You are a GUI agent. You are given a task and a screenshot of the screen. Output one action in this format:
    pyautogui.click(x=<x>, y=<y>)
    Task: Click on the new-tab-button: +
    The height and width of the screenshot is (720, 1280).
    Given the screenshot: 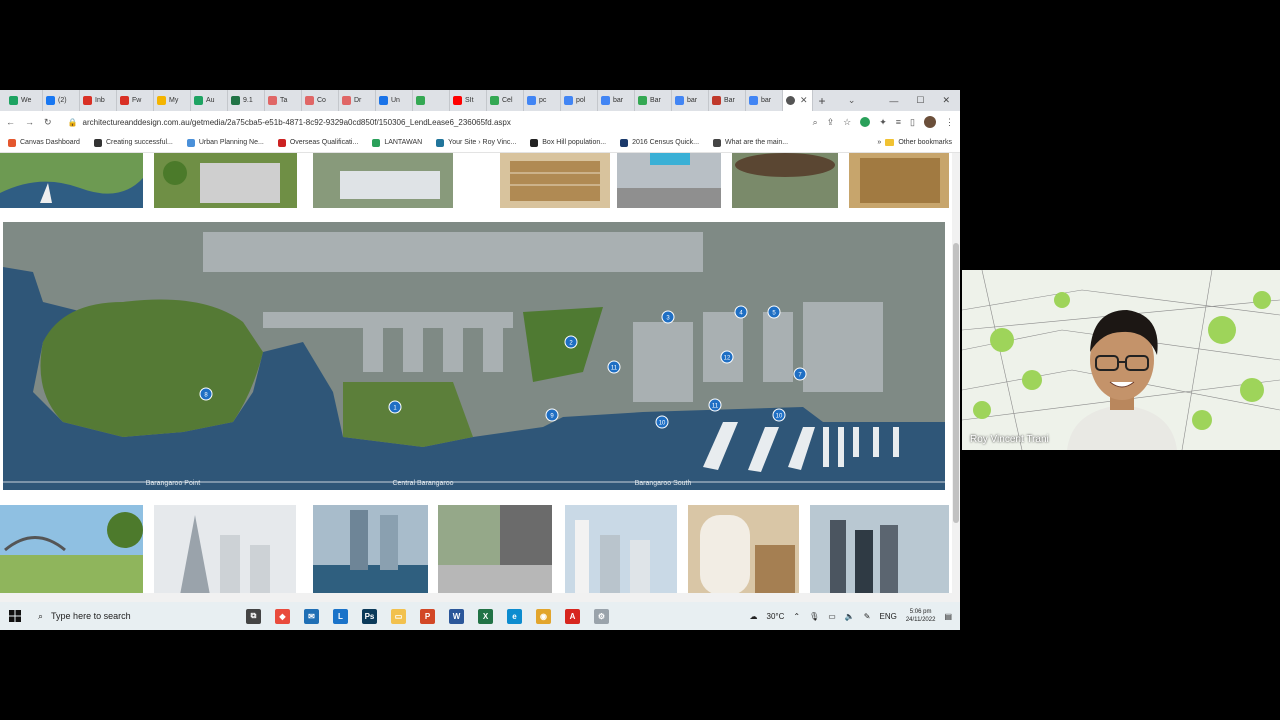 What is the action you would take?
    pyautogui.click(x=822, y=101)
    